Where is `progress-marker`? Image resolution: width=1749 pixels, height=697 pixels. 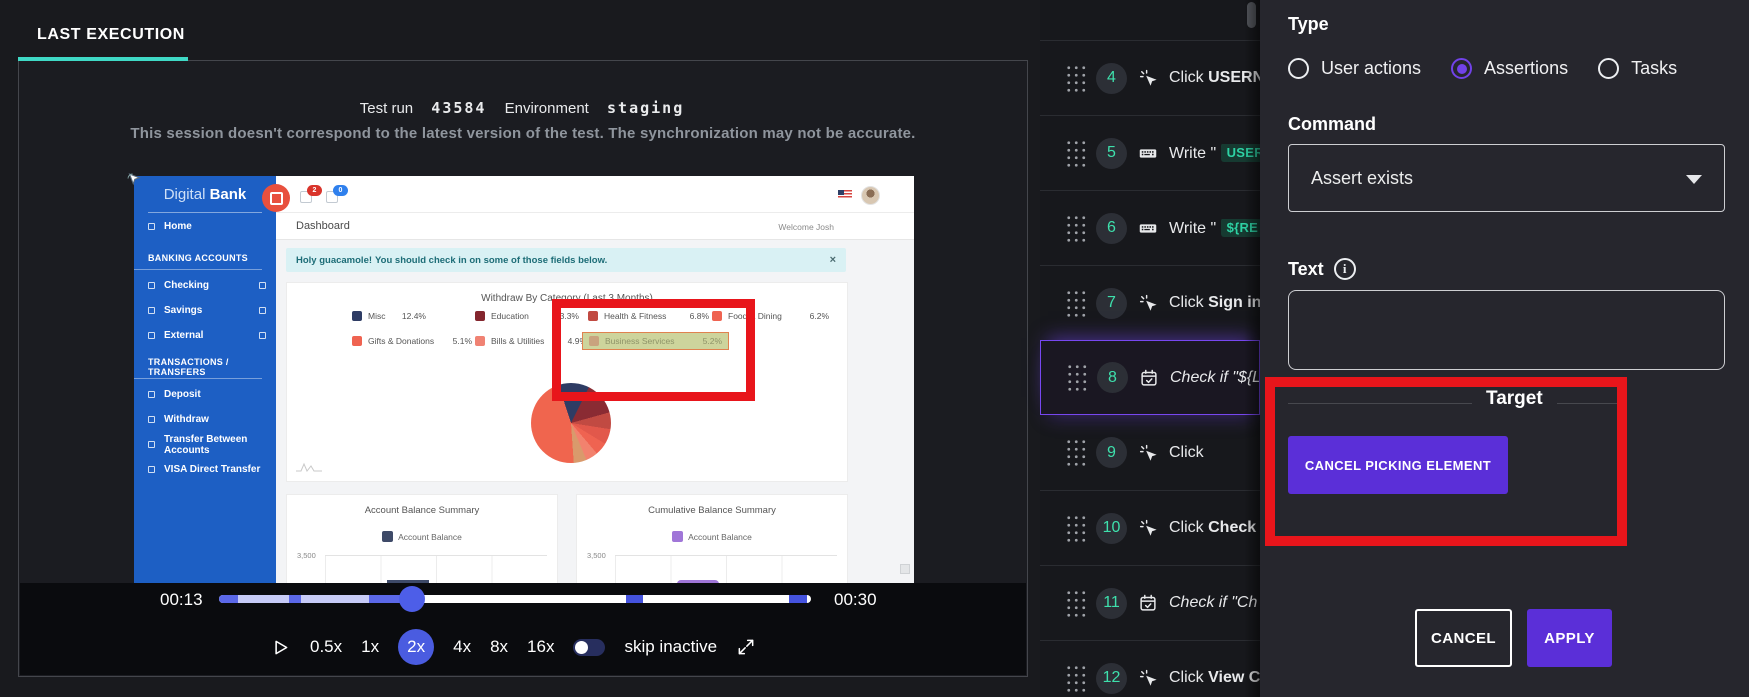
progress-marker is located at coordinates (634, 599).